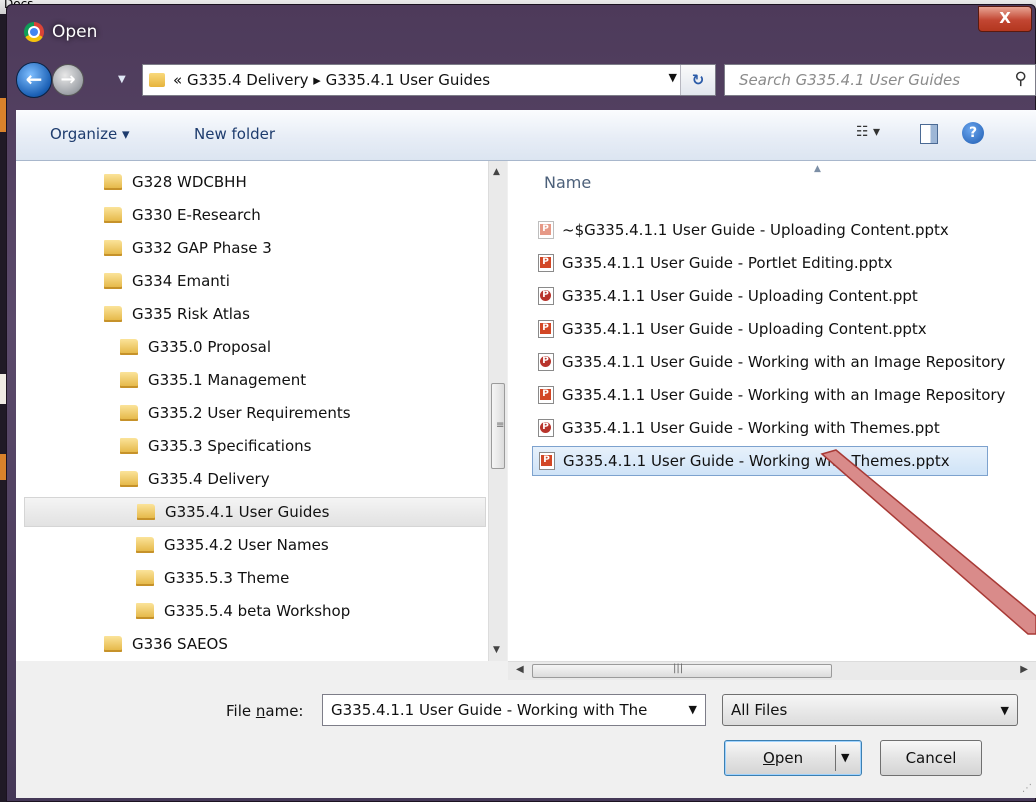  I want to click on file-name-label-accel: n, so click(260, 711).